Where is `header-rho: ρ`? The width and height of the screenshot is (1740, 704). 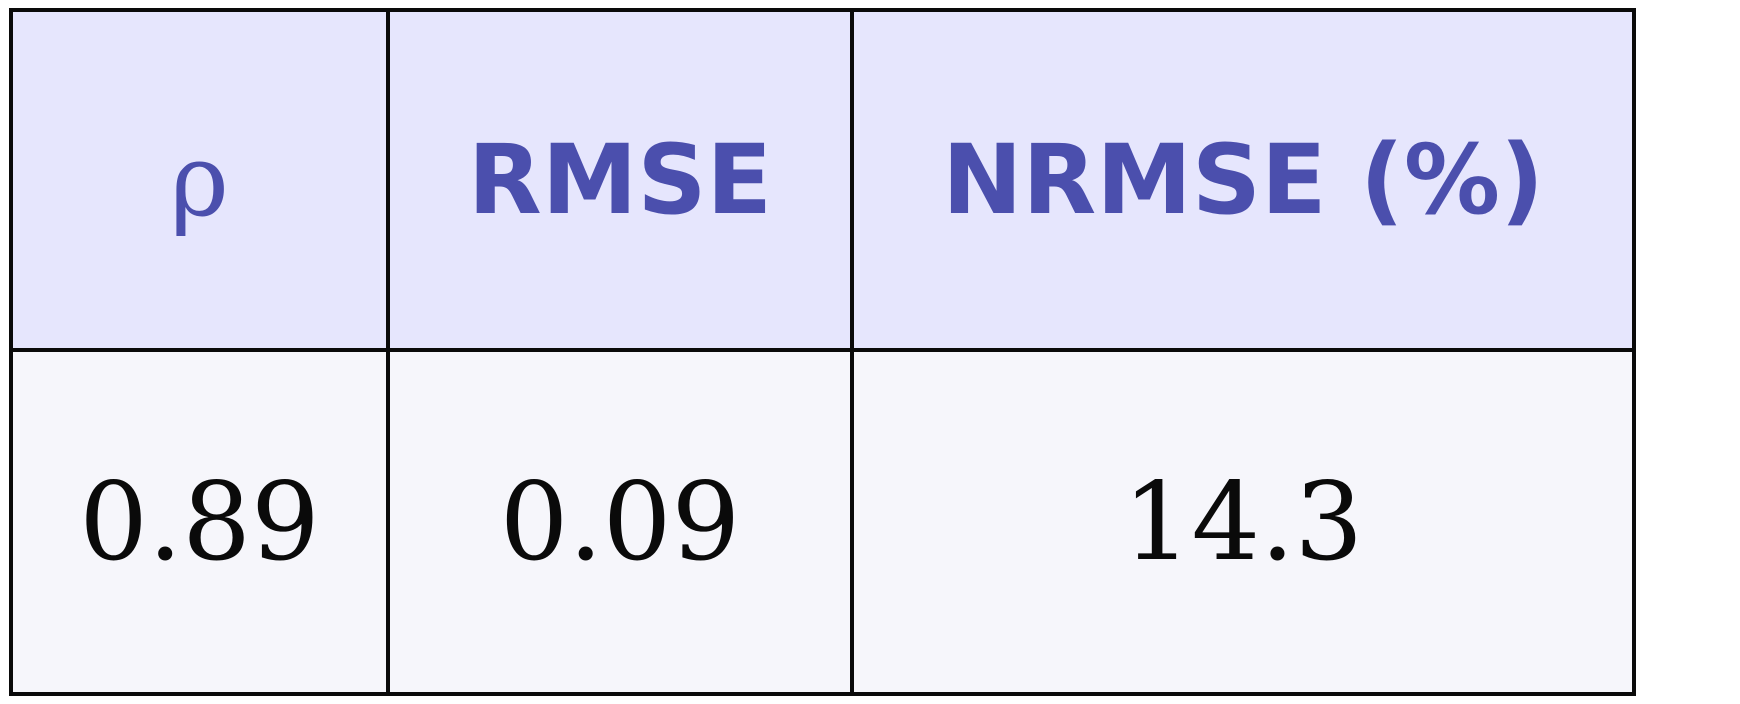 header-rho: ρ is located at coordinates (199, 180).